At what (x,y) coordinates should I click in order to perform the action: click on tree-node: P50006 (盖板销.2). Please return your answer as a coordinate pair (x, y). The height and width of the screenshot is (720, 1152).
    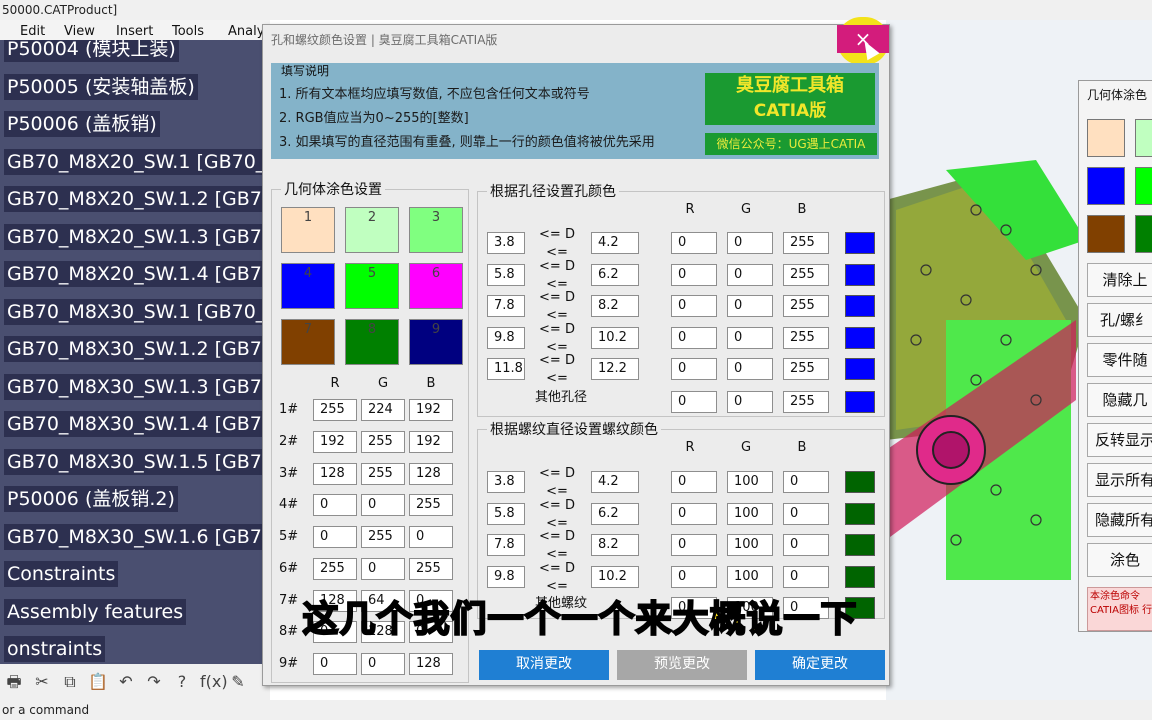
    Looking at the image, I should click on (91, 499).